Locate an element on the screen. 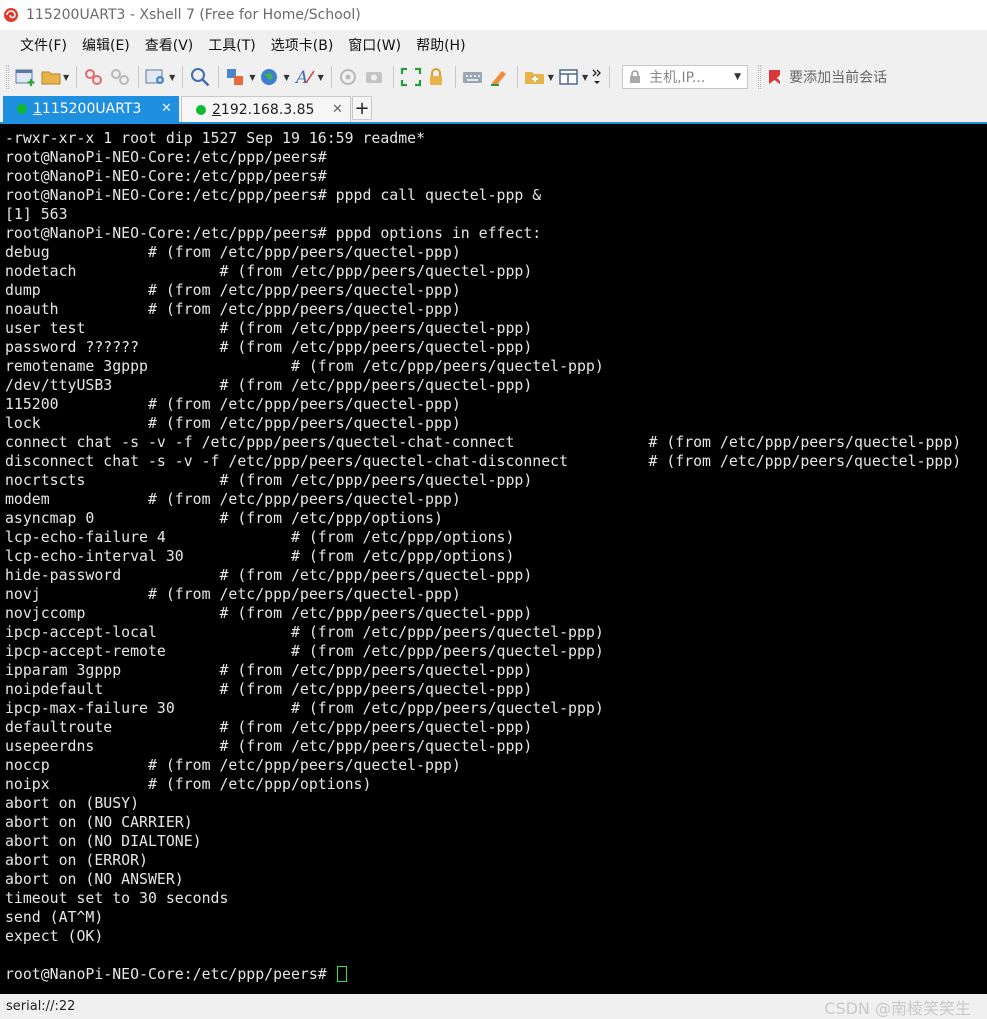 The height and width of the screenshot is (1019, 987). terminal-prompt-line: root@NanoPi-NEO-Core:/etc/ppp/peers# is located at coordinates (483, 974).